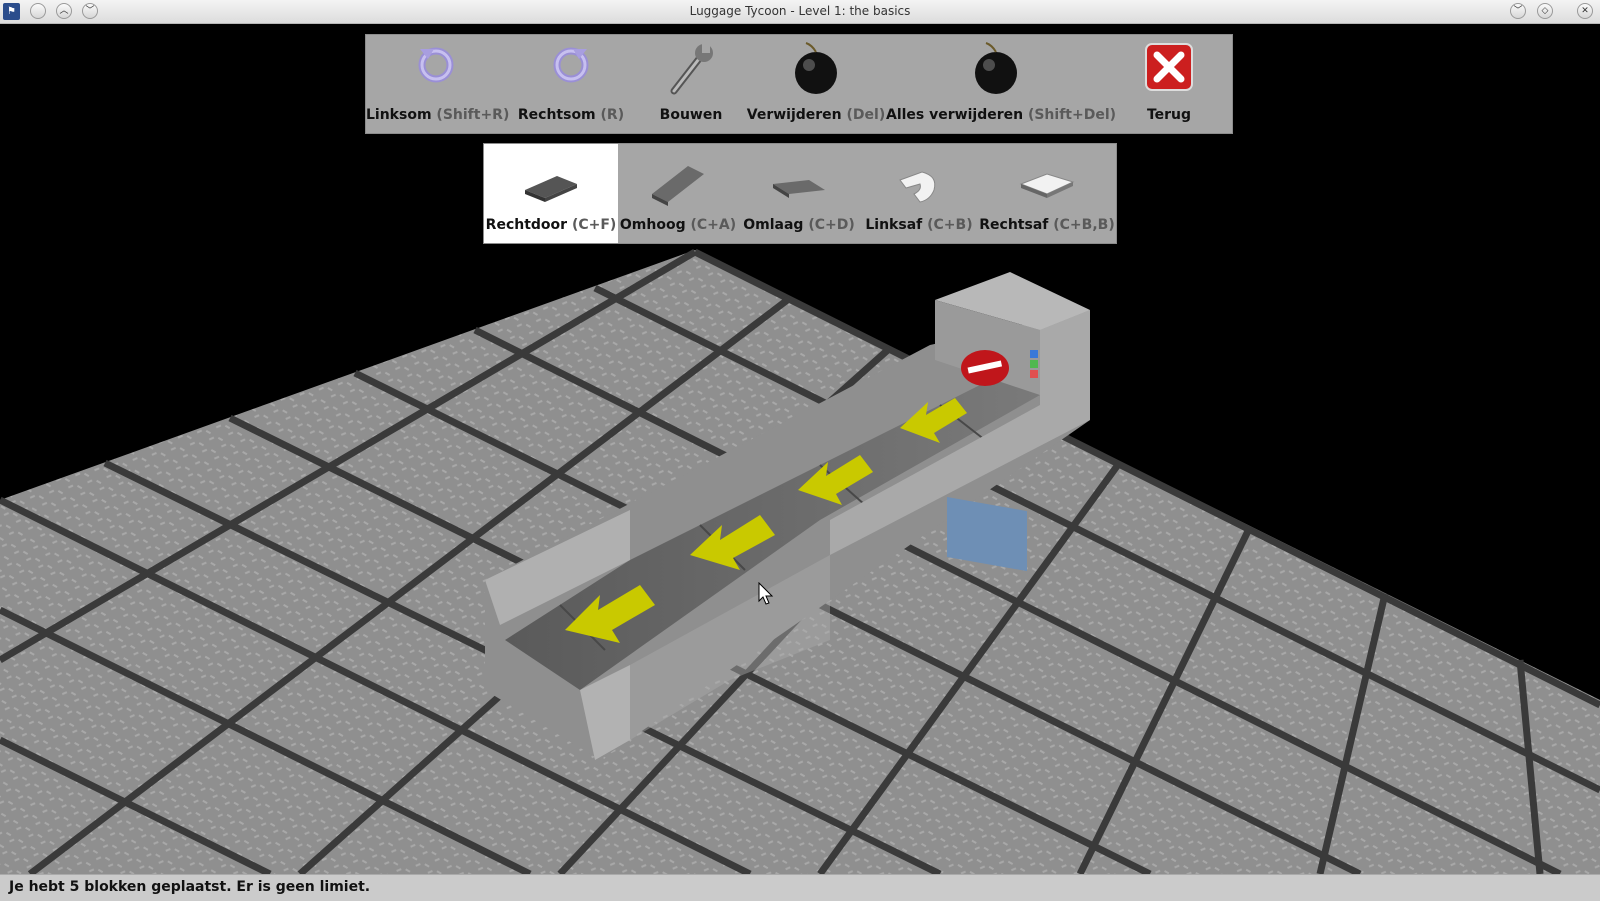 This screenshot has width=1600, height=901. Describe the element at coordinates (713, 225) in the screenshot. I see `block-shortcut: (C+A)` at that location.